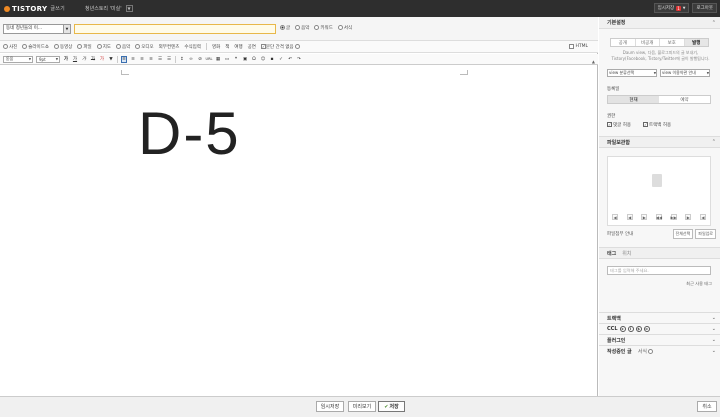 This screenshot has width=720, height=417. I want to click on logo-text: TISTORY, so click(30, 8).